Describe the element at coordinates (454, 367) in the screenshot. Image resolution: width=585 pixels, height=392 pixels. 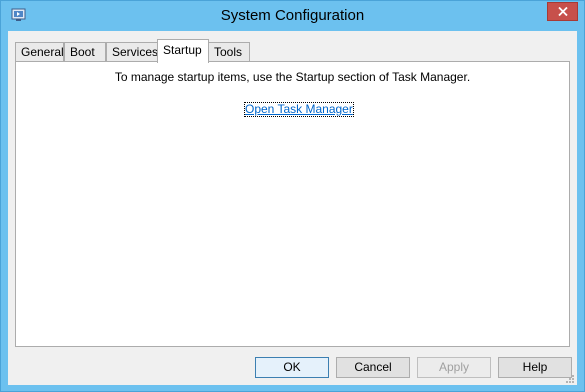
I see `apply-button: Apply` at that location.